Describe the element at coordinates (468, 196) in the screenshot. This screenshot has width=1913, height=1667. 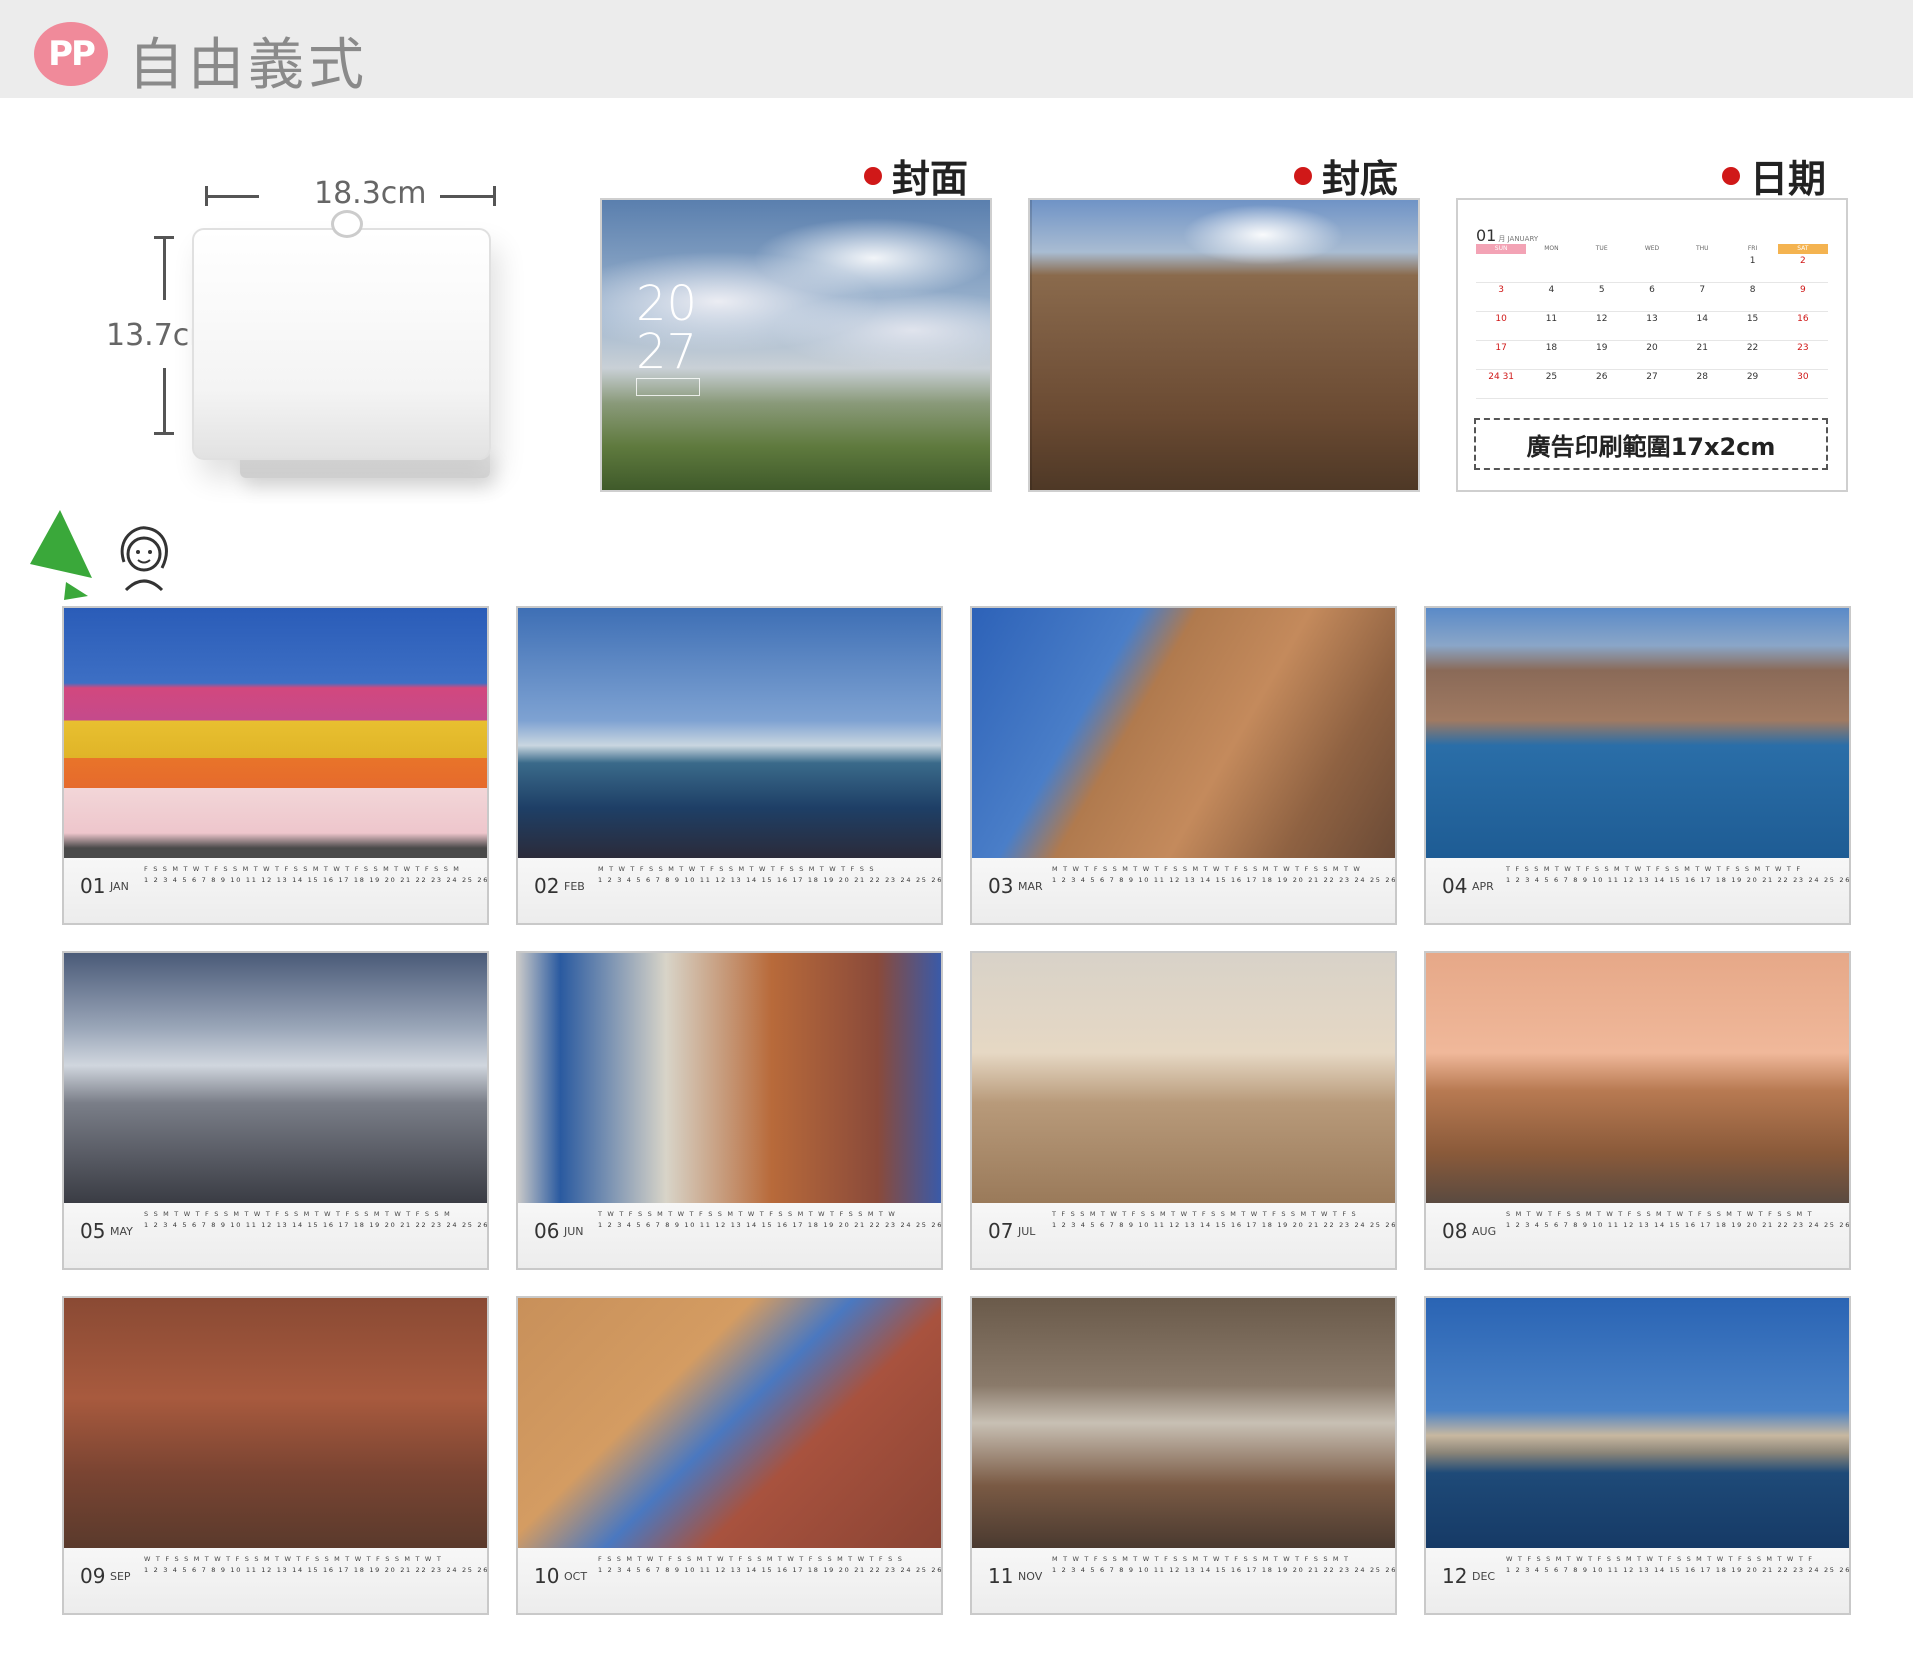
I see `width-line-right` at that location.